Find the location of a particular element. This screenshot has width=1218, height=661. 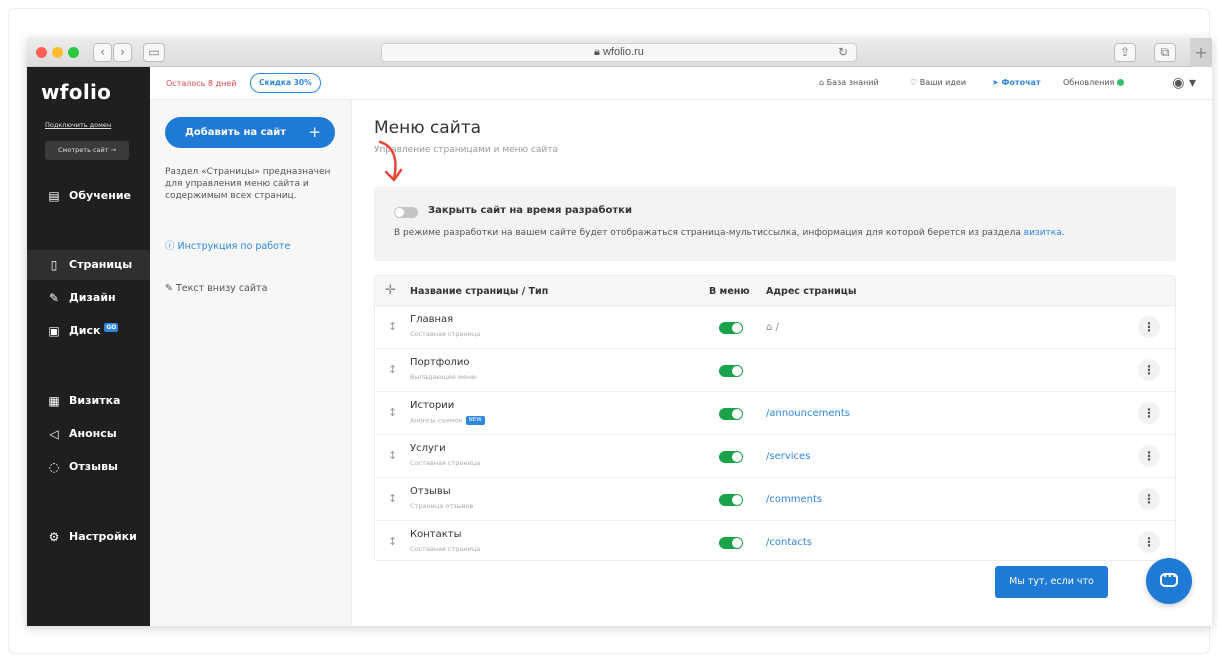

connect-domain-link: Подключить домен is located at coordinates (78, 125).